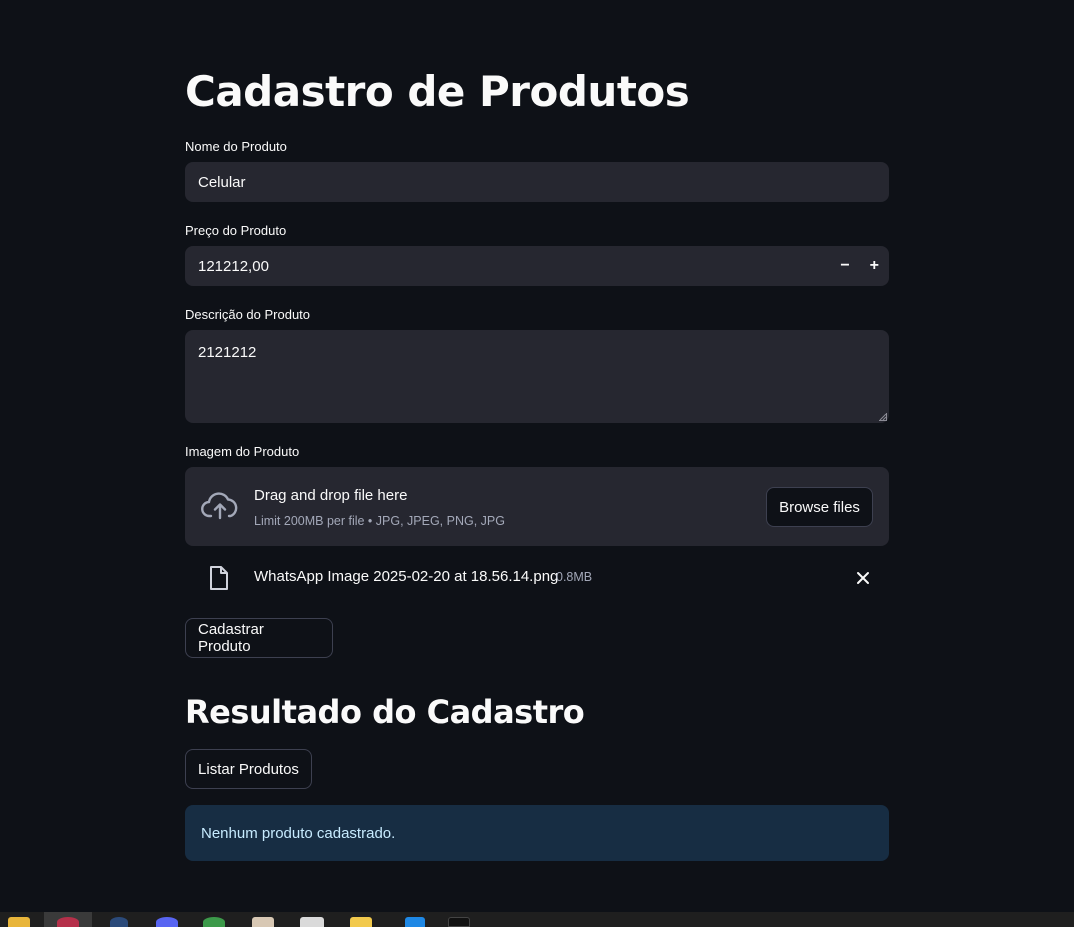  What do you see at coordinates (214, 922) in the screenshot?
I see `chrome-icon` at bounding box center [214, 922].